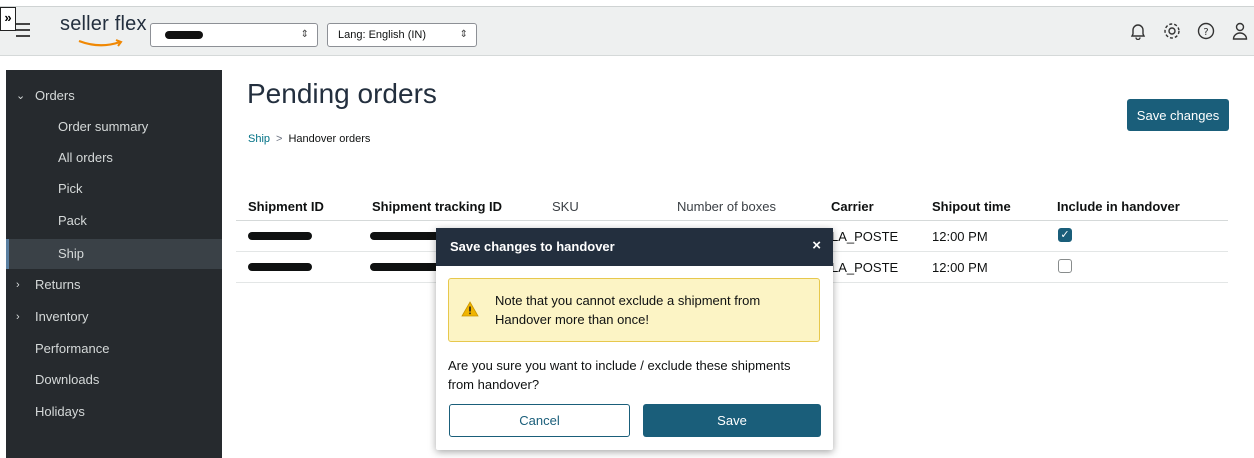 Image resolution: width=1254 pixels, height=458 pixels. Describe the element at coordinates (565, 206) in the screenshot. I see `col-sku: SKU` at that location.